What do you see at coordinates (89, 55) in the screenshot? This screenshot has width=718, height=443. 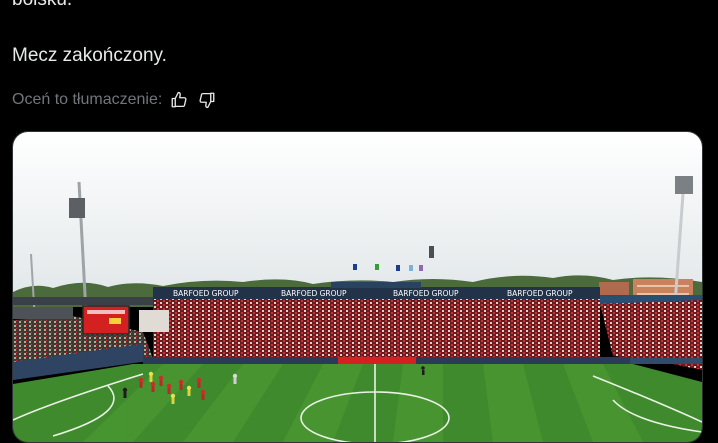 I see `post-text-match-ended: Mecz zakończony.` at bounding box center [89, 55].